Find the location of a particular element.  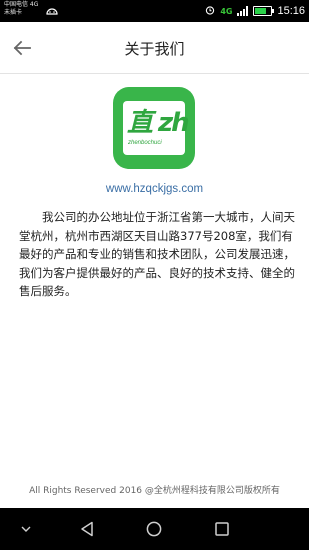

logo-subtitle: zhenbochuci is located at coordinates (145, 143).